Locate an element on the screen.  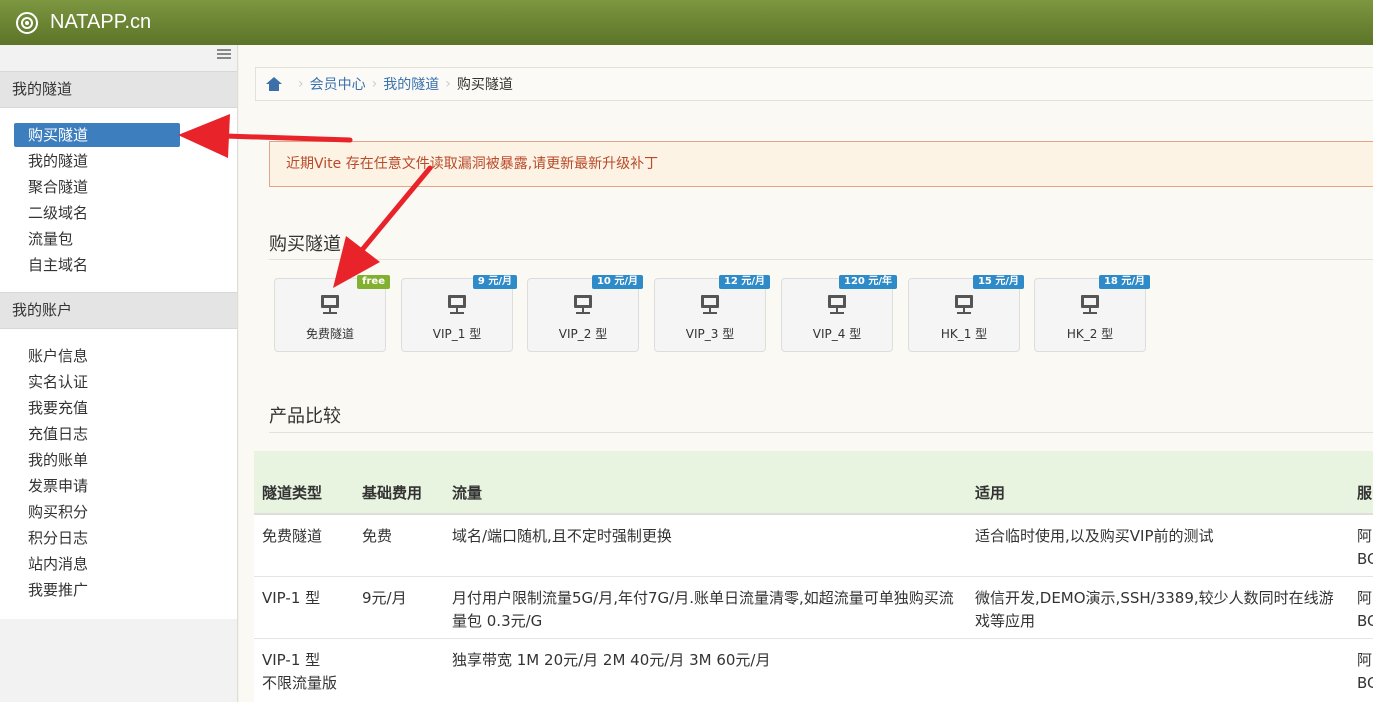
table-cell: 免费 is located at coordinates (399, 545).